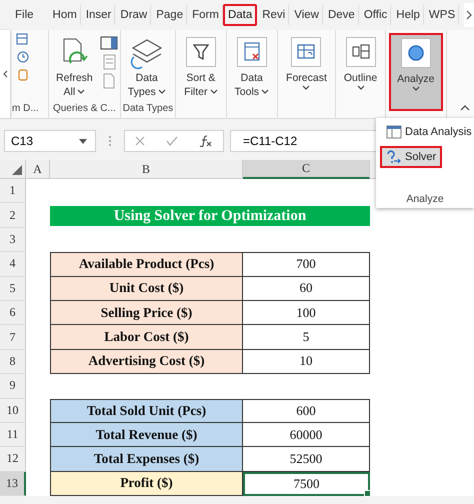 This screenshot has width=474, height=504. I want to click on ribbon-tab: File, so click(29, 15).